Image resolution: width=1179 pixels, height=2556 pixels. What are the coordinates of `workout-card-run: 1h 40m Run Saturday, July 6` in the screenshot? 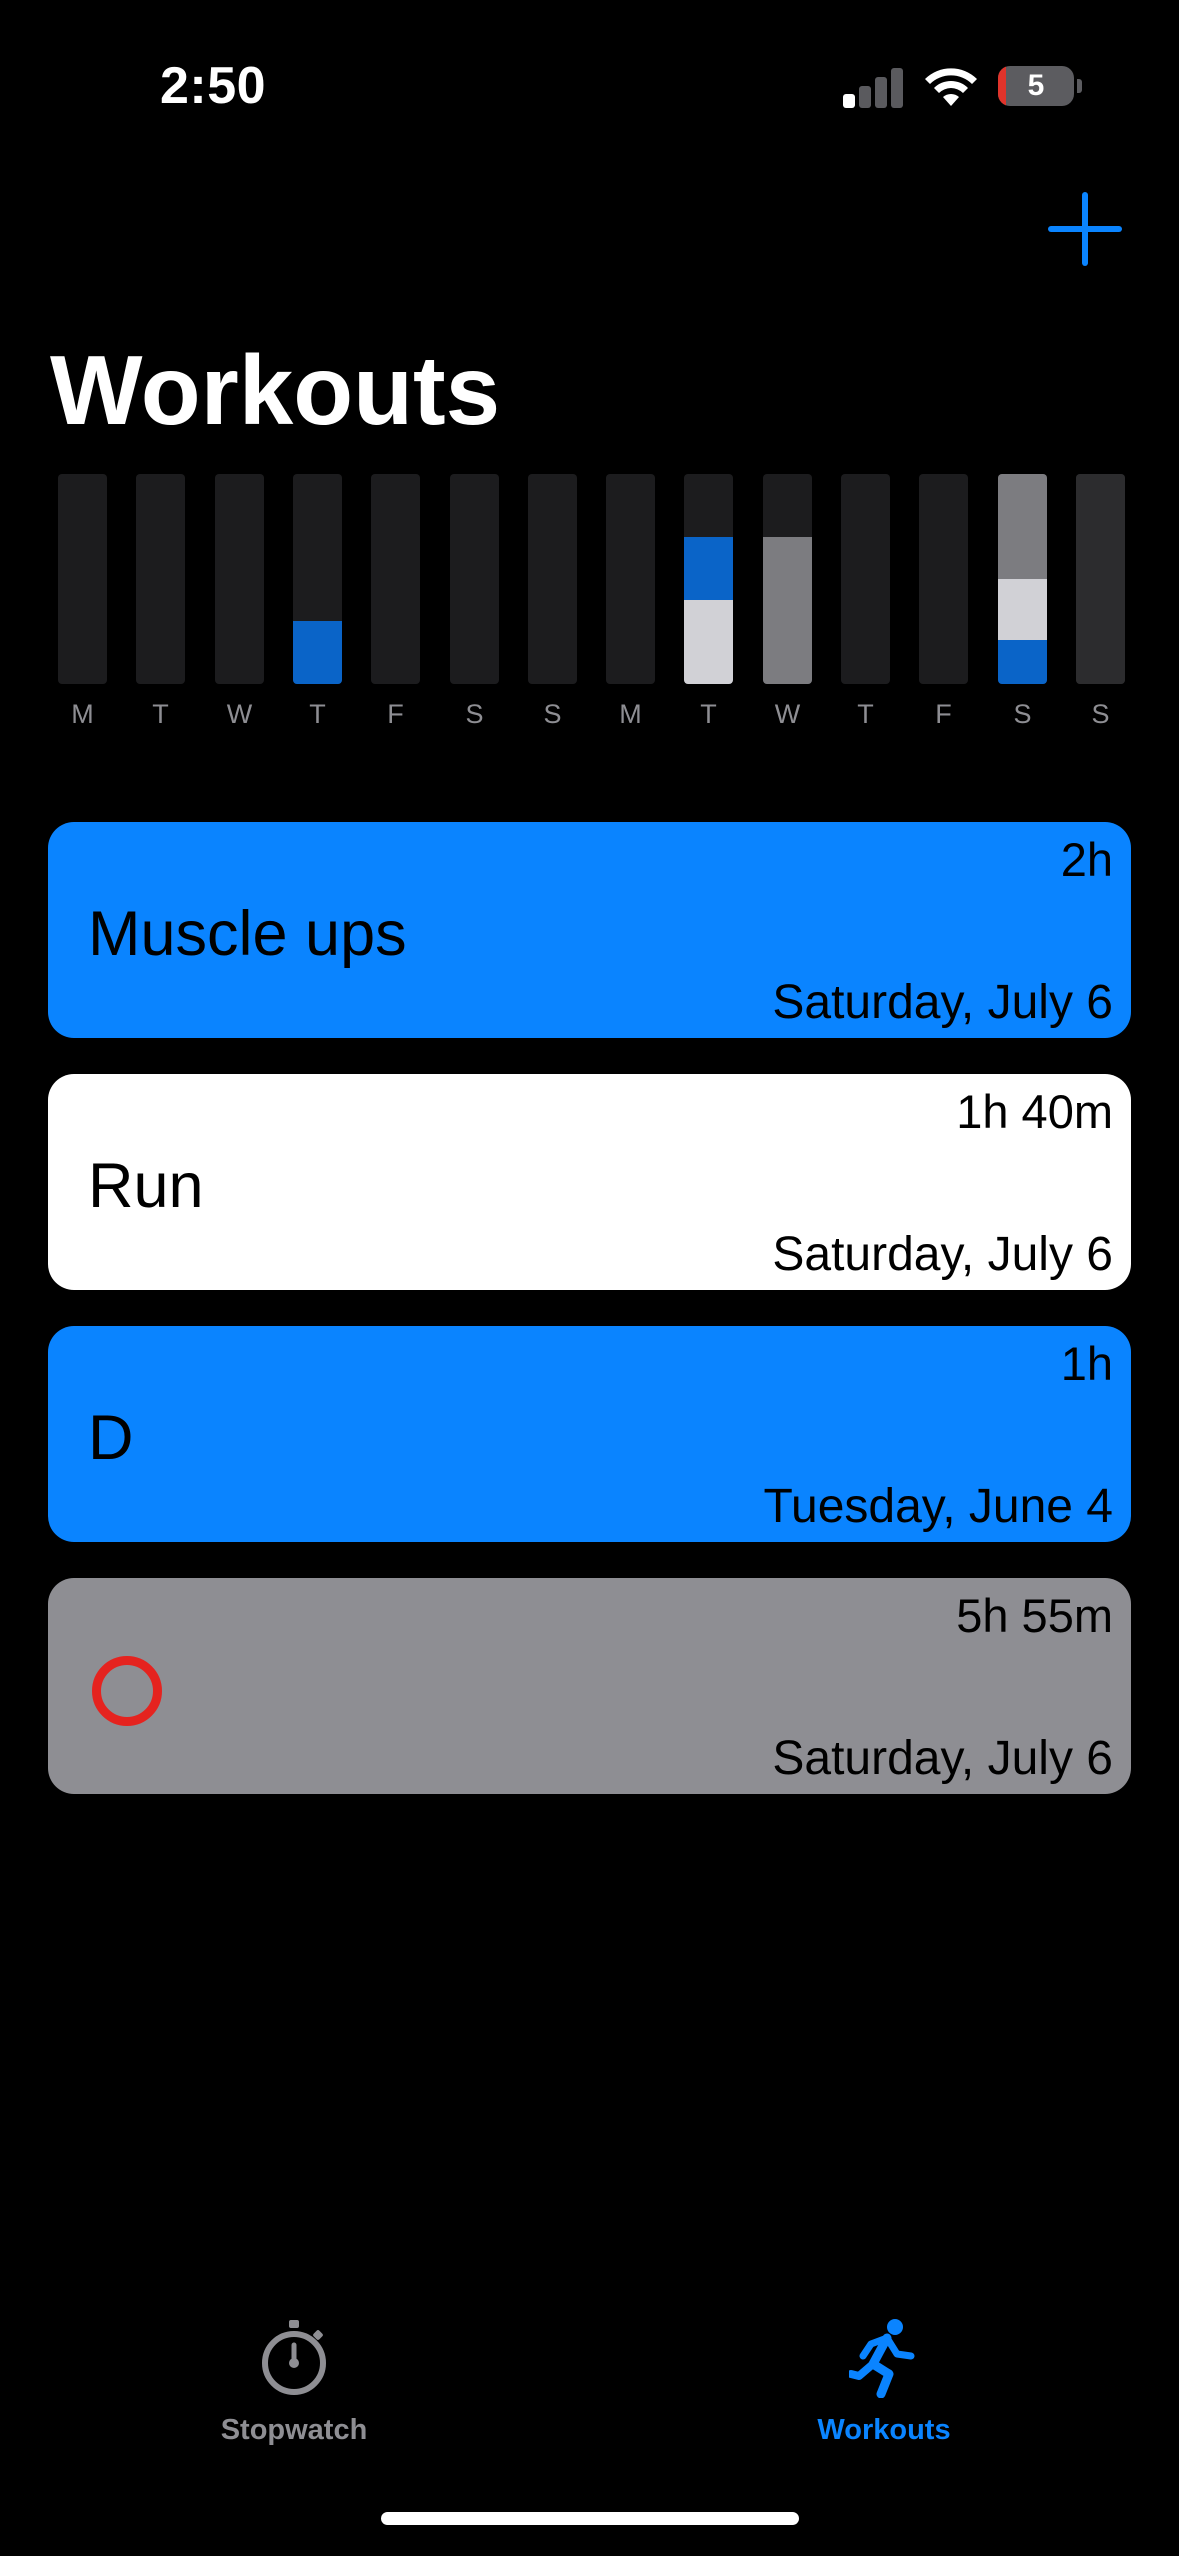 It's located at (589, 1182).